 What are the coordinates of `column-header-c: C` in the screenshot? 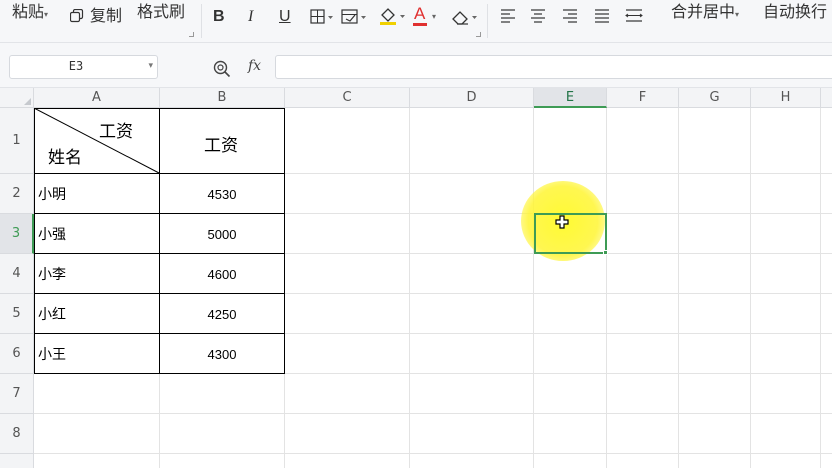 It's located at (347, 98).